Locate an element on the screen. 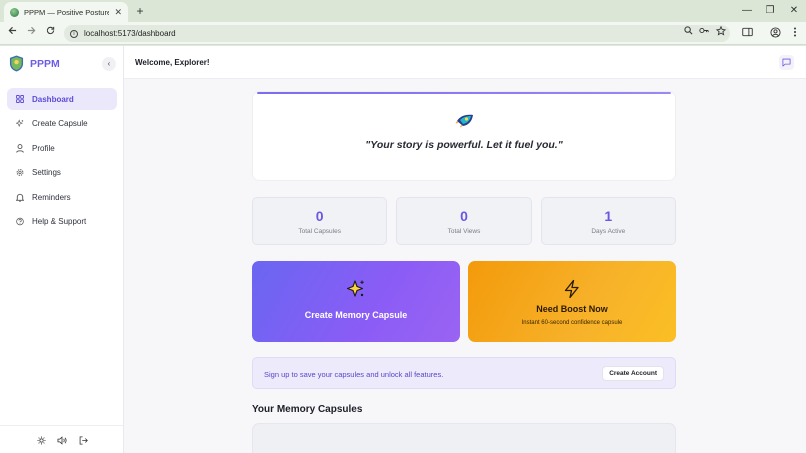 The width and height of the screenshot is (806, 453). logout-icon is located at coordinates (83, 440).